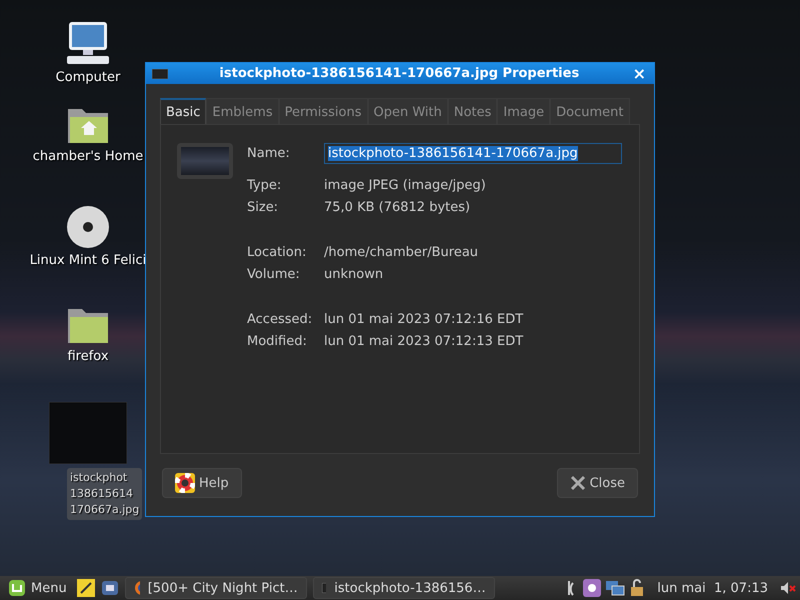 This screenshot has width=800, height=600. I want to click on tab: Notes, so click(473, 111).